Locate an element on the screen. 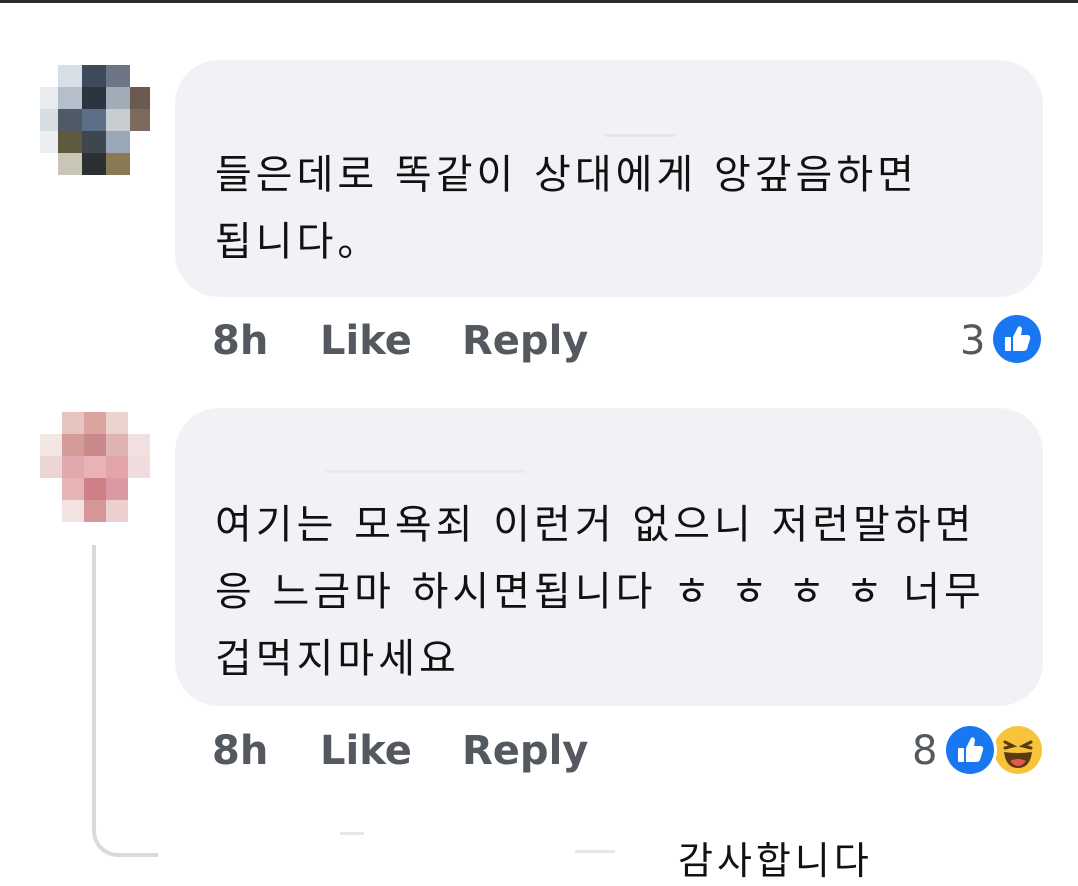 This screenshot has width=1078, height=886. comment-text: 들은데로 똑같이 상대에게 앙갚음하면 됩니다。 is located at coordinates (575, 208).